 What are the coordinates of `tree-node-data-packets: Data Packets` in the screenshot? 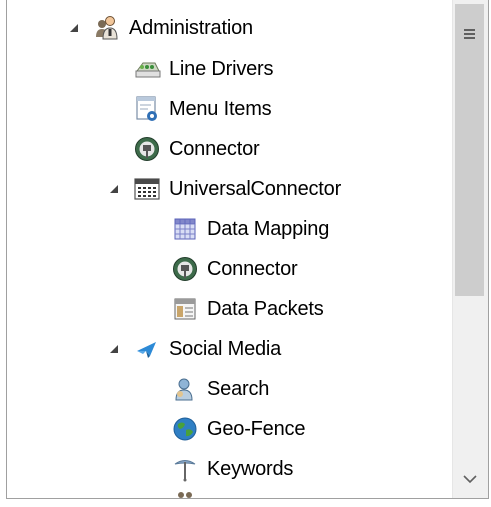 It's located at (247, 309).